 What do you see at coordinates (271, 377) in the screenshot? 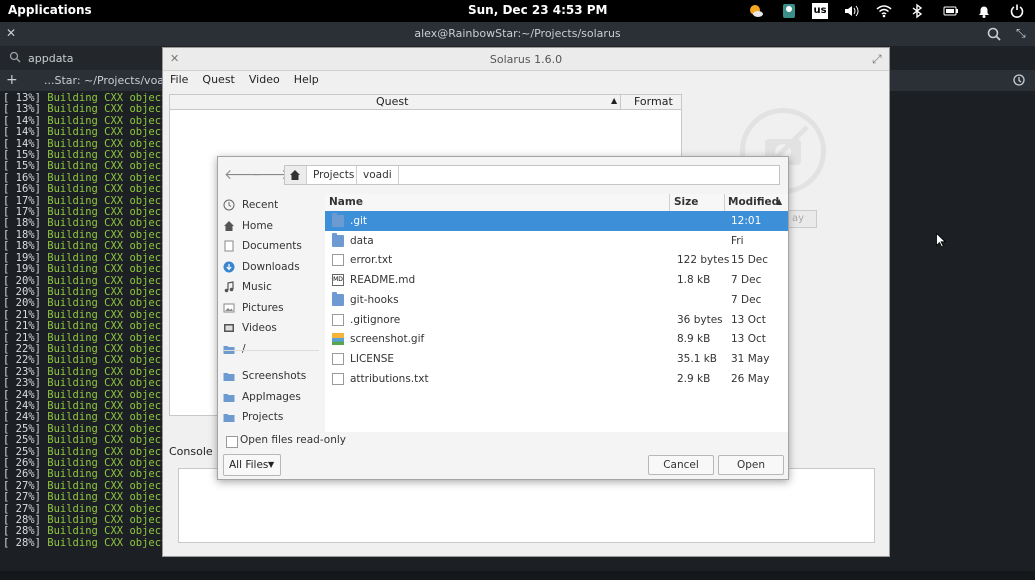
I see `place-item: Screenshots` at bounding box center [271, 377].